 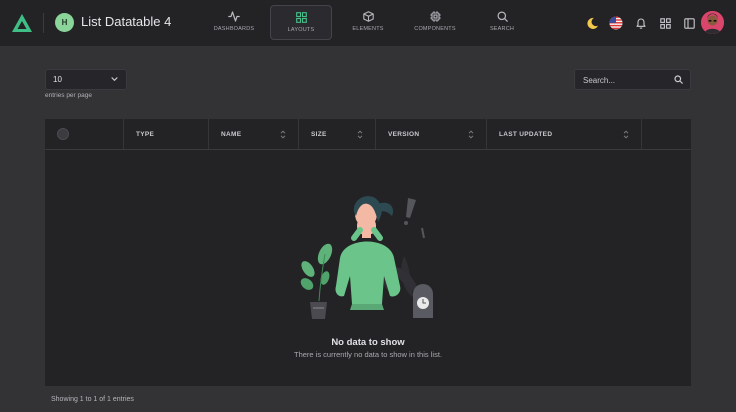 I want to click on nav-search-label: SEARCH, so click(x=502, y=29).